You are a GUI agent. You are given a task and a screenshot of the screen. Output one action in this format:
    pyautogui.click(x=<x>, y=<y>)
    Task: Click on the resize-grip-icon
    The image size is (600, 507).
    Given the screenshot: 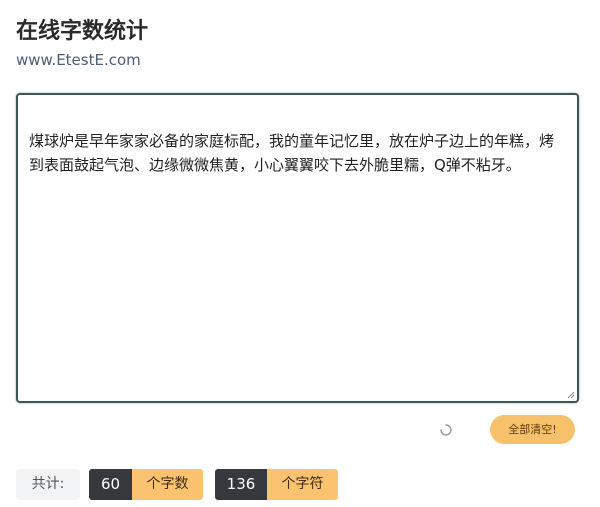 What is the action you would take?
    pyautogui.click(x=571, y=395)
    